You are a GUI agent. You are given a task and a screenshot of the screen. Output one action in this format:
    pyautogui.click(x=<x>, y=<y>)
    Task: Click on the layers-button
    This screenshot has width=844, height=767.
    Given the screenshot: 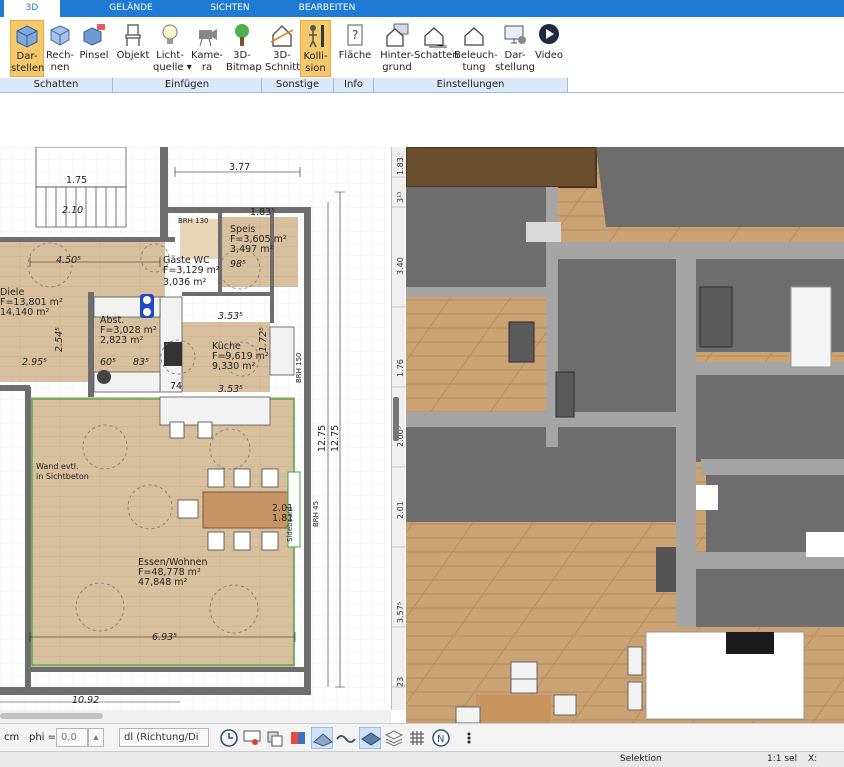 What is the action you would take?
    pyautogui.click(x=275, y=738)
    